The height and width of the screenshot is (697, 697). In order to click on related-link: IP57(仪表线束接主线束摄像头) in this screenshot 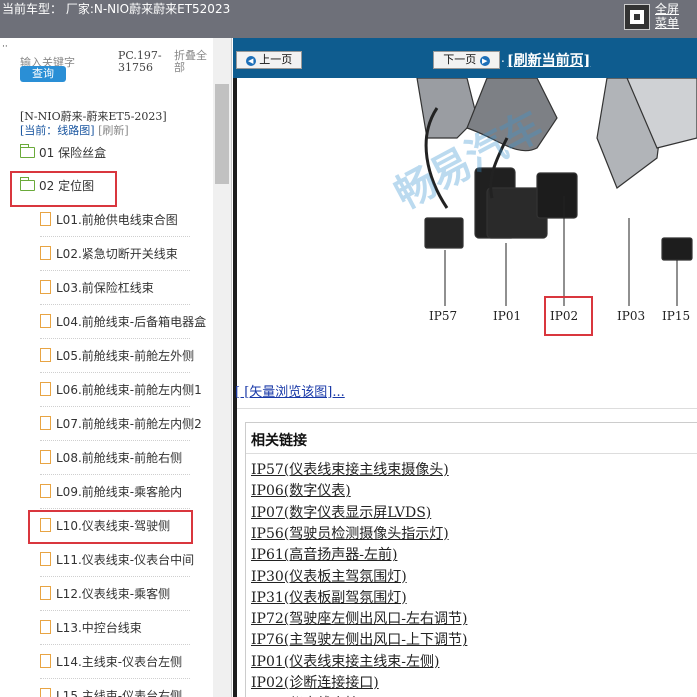, I will do `click(350, 469)`.